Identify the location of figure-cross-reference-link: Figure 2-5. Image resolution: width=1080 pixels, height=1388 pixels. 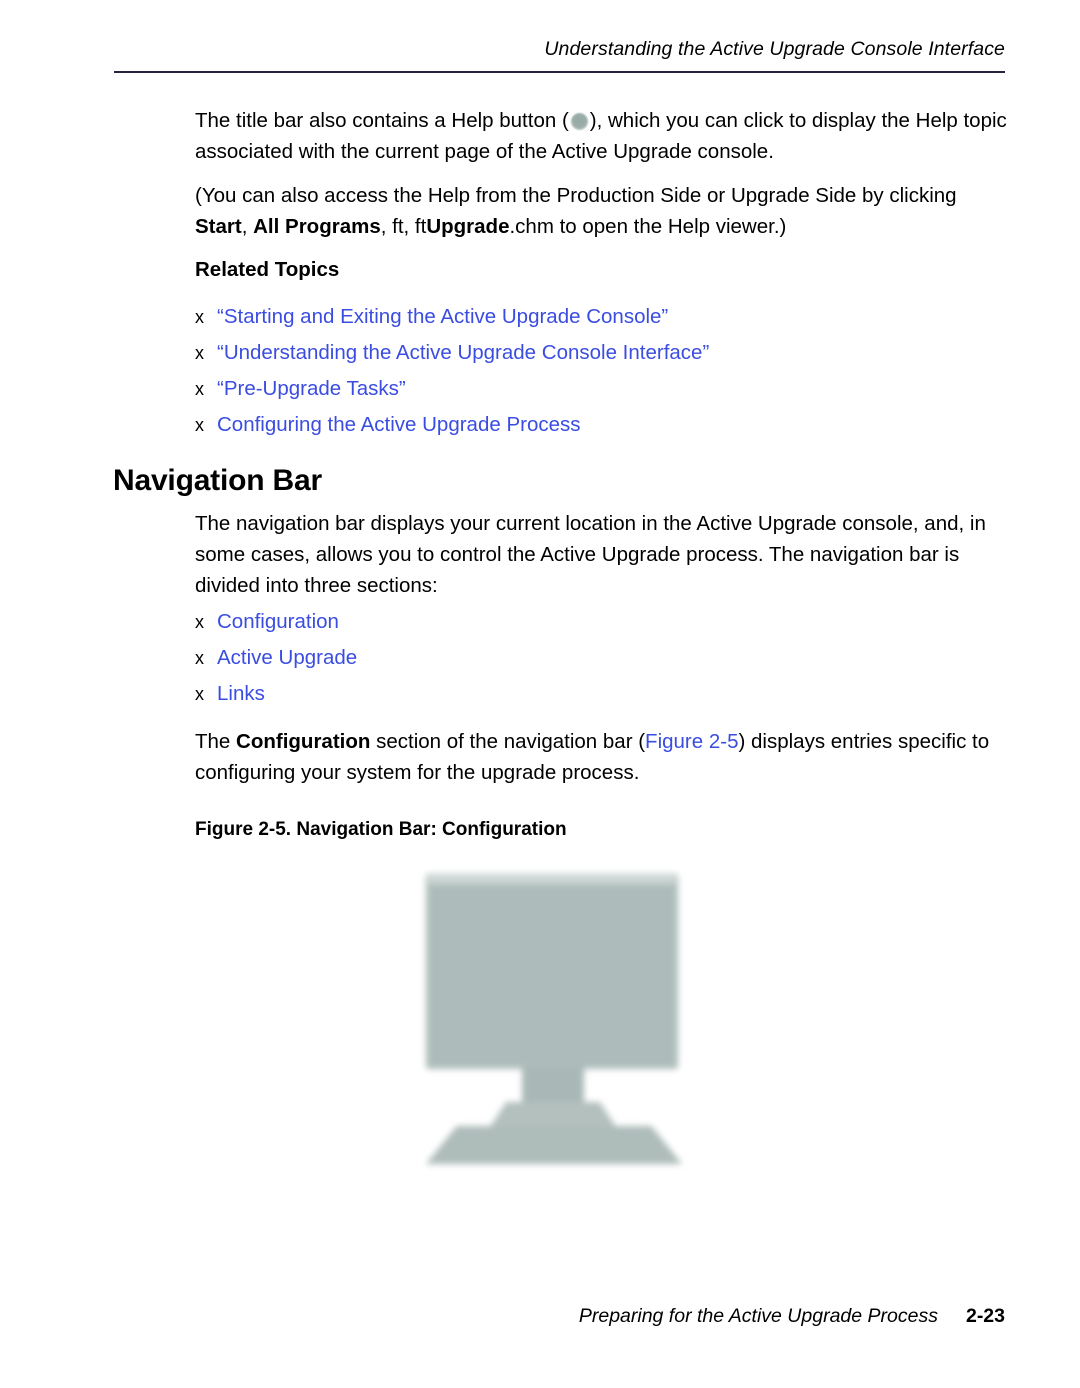
(691, 741).